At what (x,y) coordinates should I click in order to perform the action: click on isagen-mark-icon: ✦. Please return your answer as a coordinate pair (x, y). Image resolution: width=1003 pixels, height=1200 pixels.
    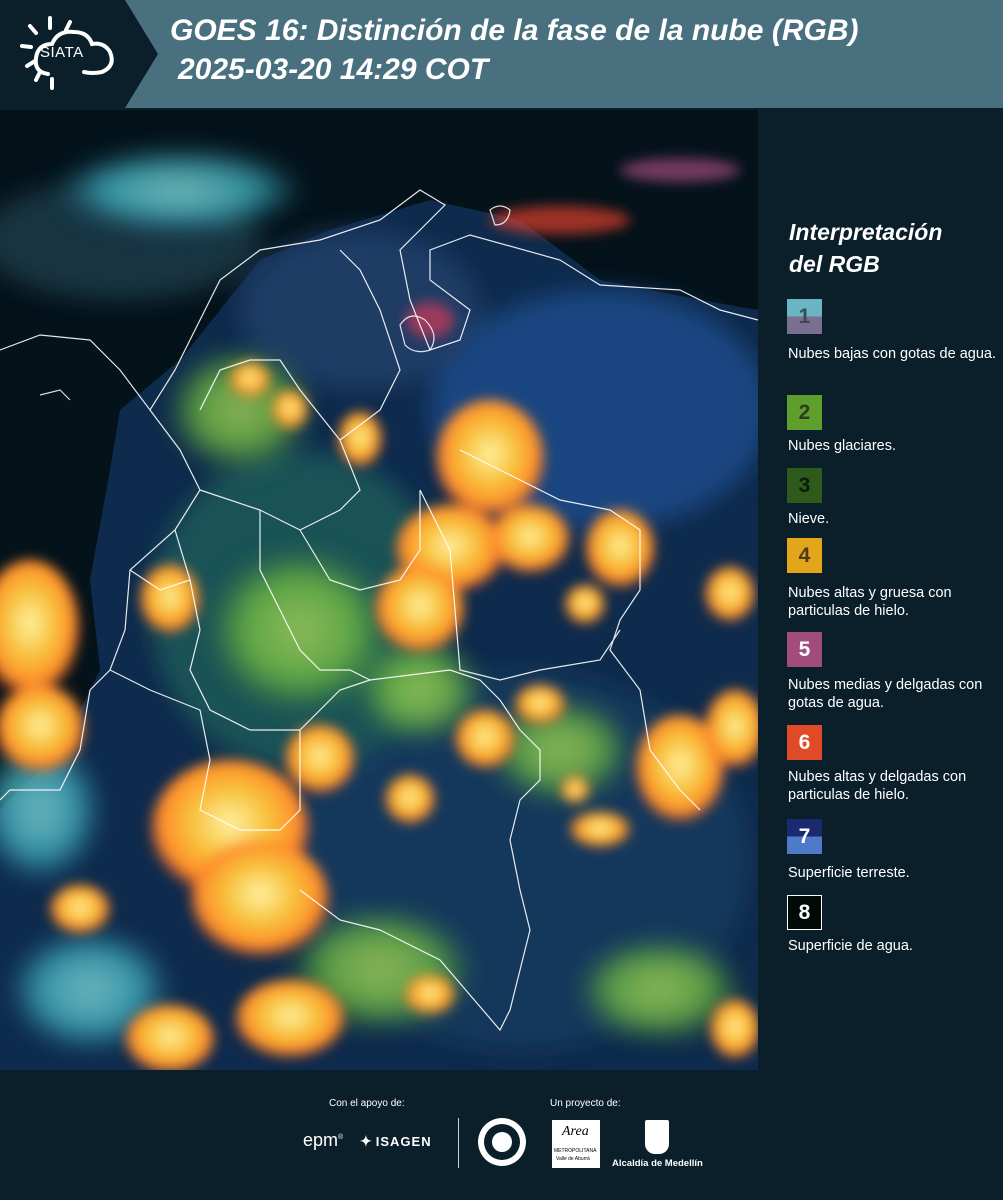
    Looking at the image, I should click on (366, 1141).